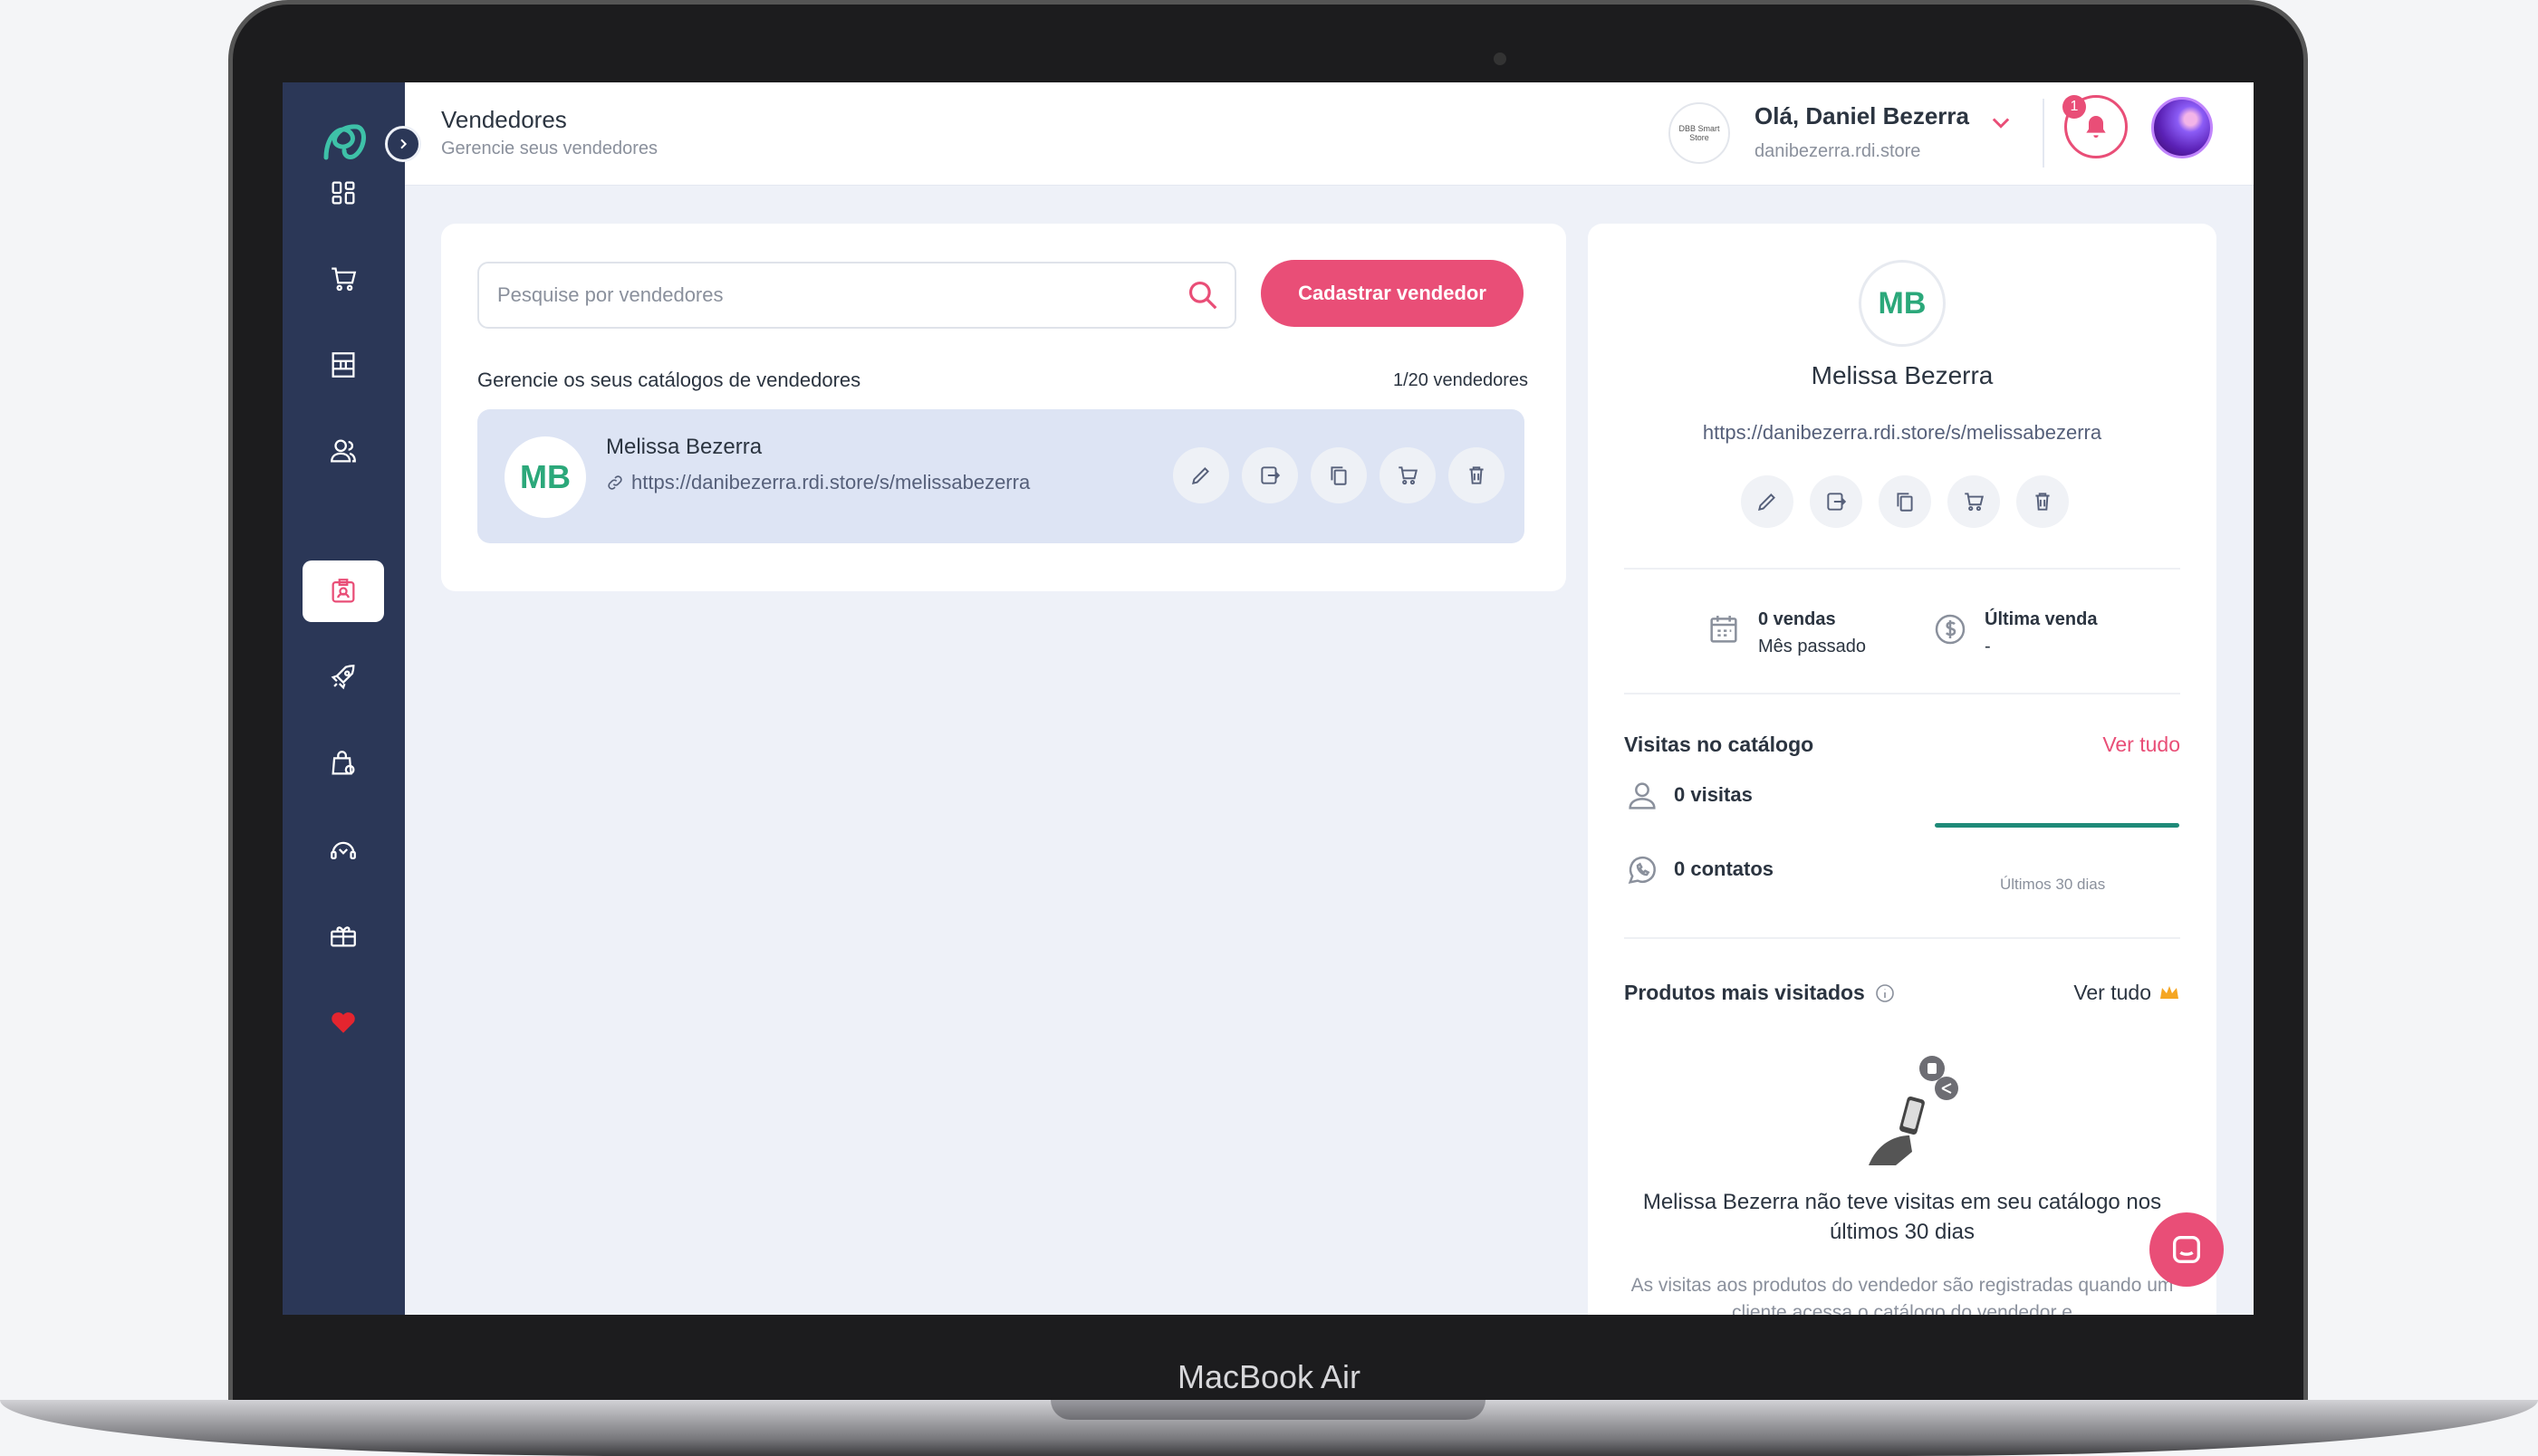 The image size is (2538, 1456). I want to click on add-seller-button: Cadastrar vendedor, so click(1392, 293).